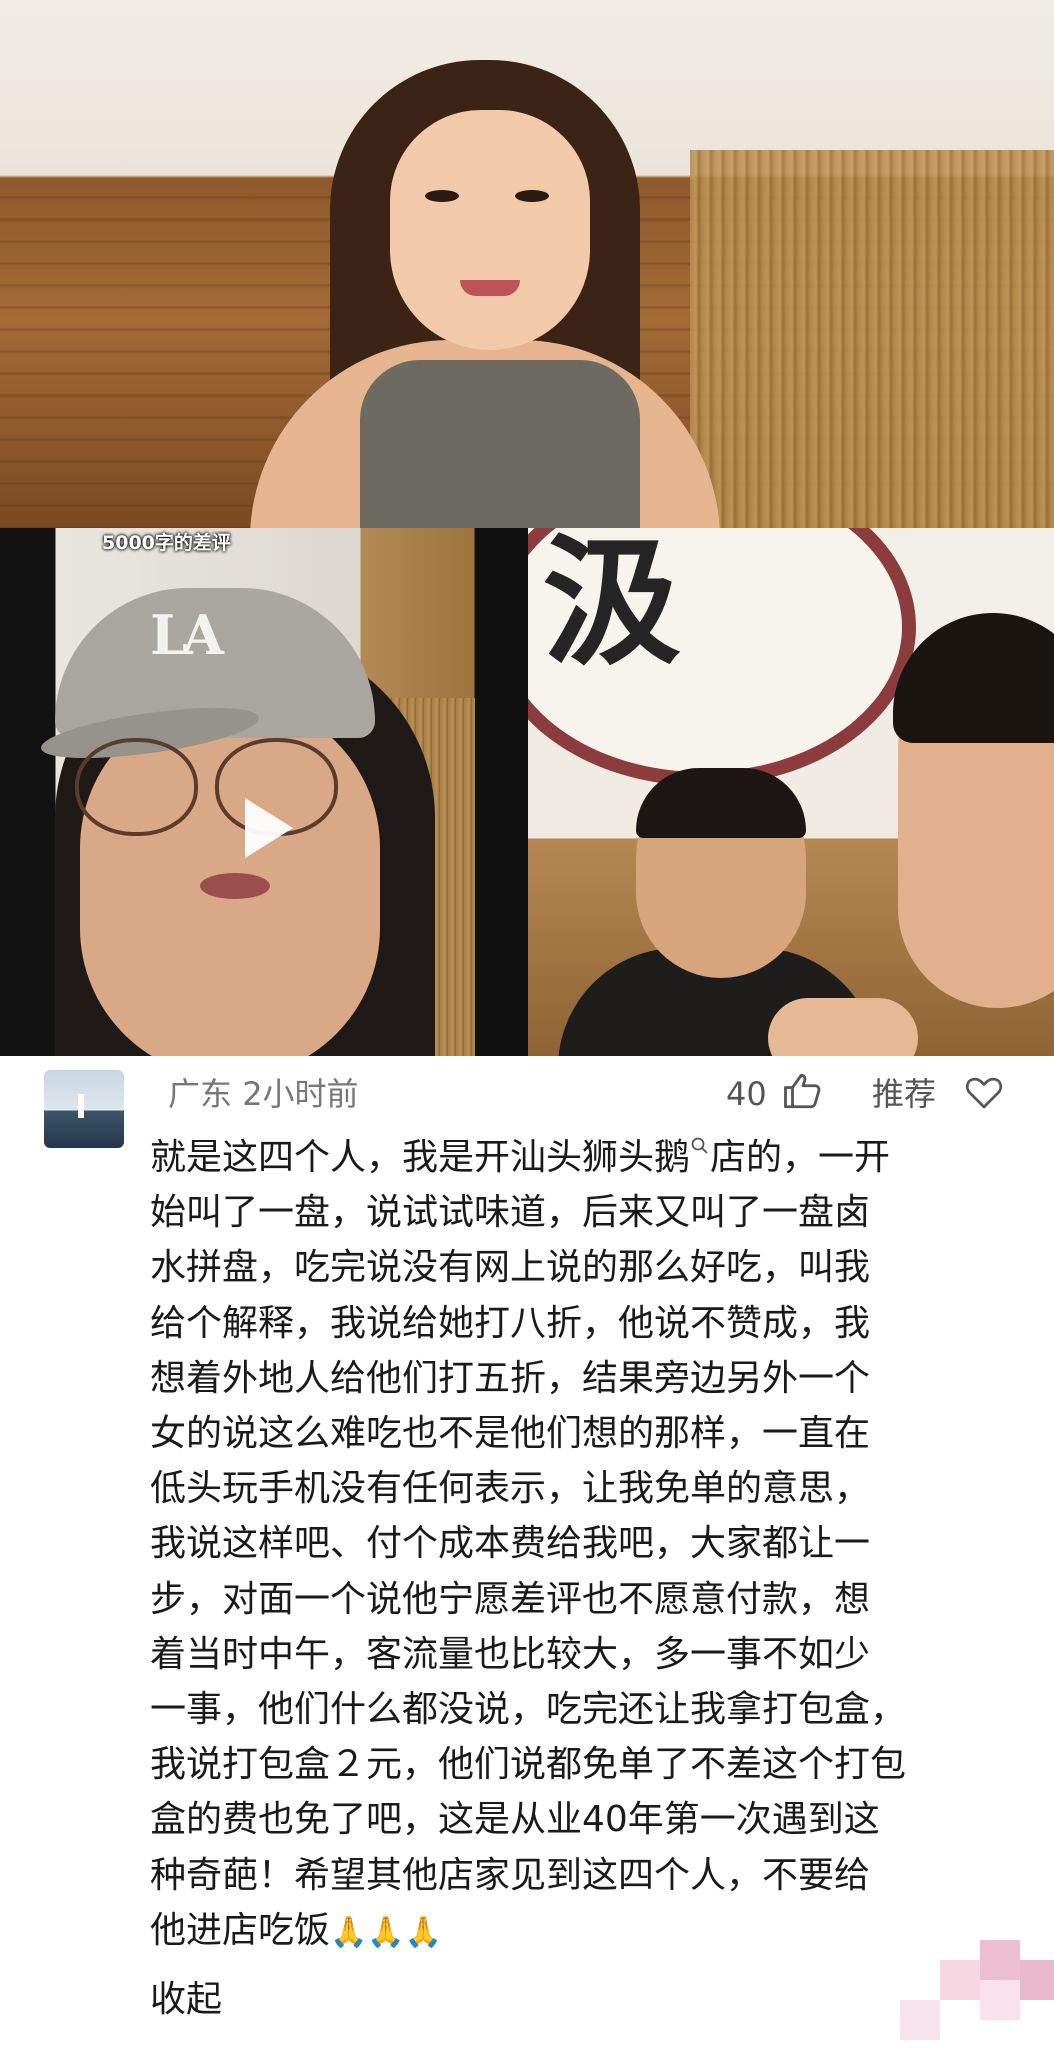 The image size is (1054, 2048). What do you see at coordinates (81, 1106) in the screenshot?
I see `lighthouse` at bounding box center [81, 1106].